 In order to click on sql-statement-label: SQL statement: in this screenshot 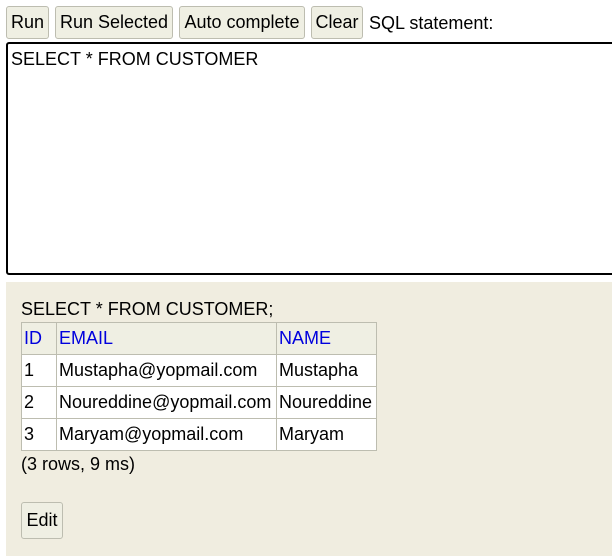, I will do `click(431, 23)`.